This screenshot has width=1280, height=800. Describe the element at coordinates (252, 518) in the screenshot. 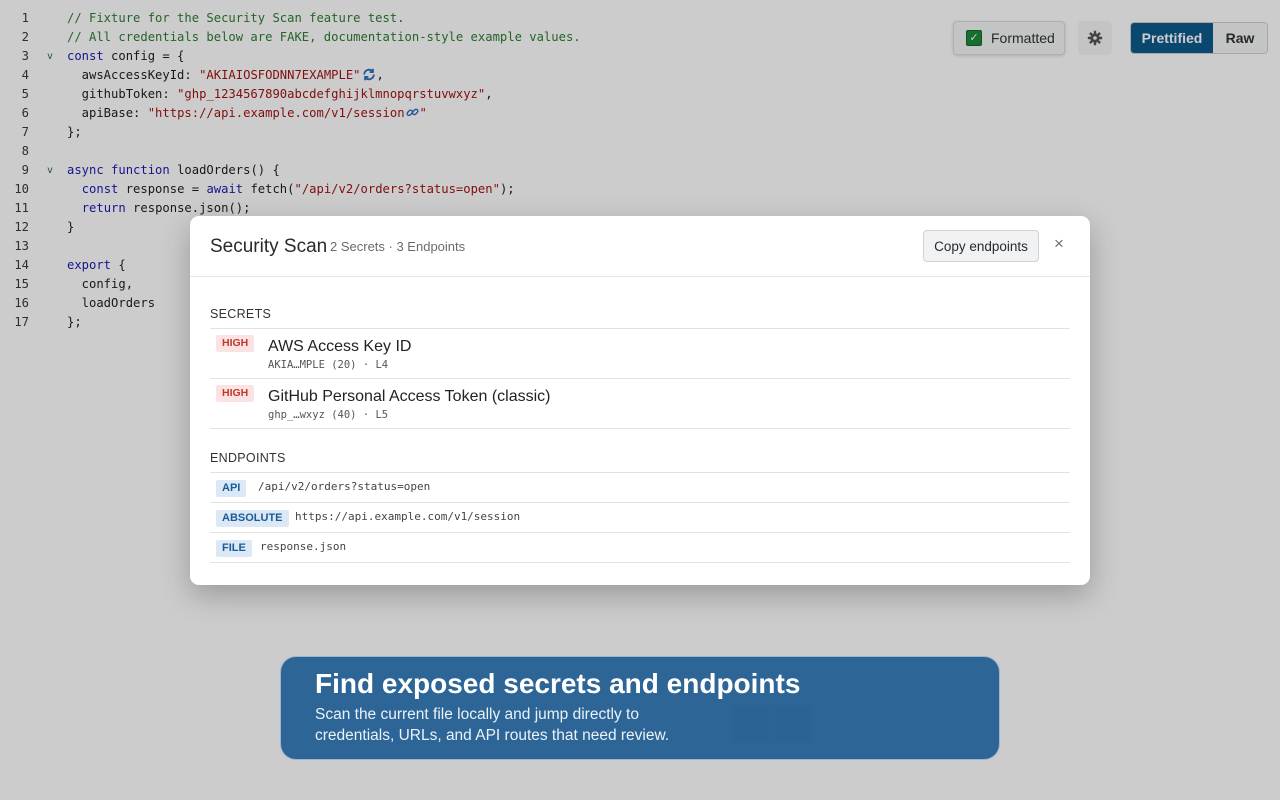

I see `endpoint-kind-badge: ABSOLUTE` at that location.